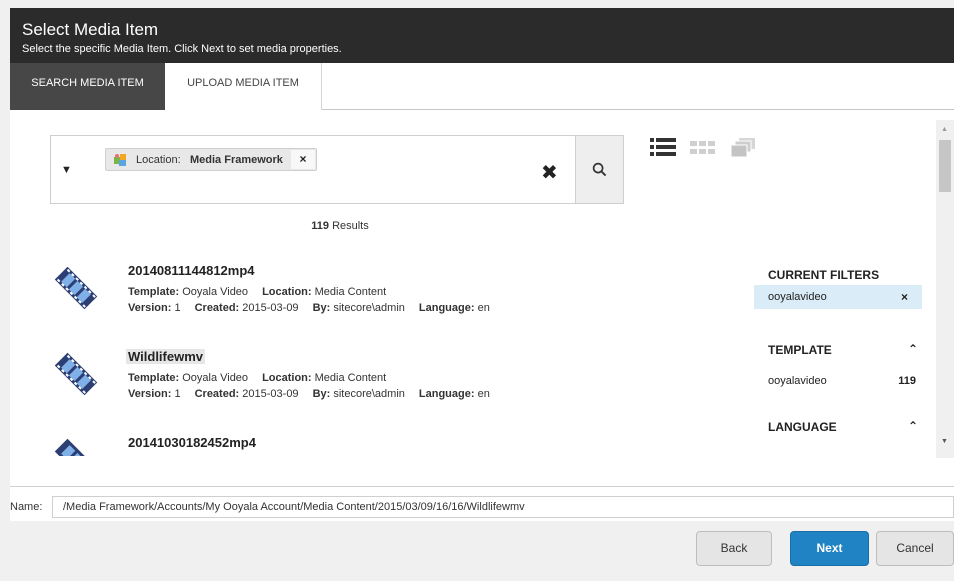  I want to click on stack-view-icon, so click(743, 148).